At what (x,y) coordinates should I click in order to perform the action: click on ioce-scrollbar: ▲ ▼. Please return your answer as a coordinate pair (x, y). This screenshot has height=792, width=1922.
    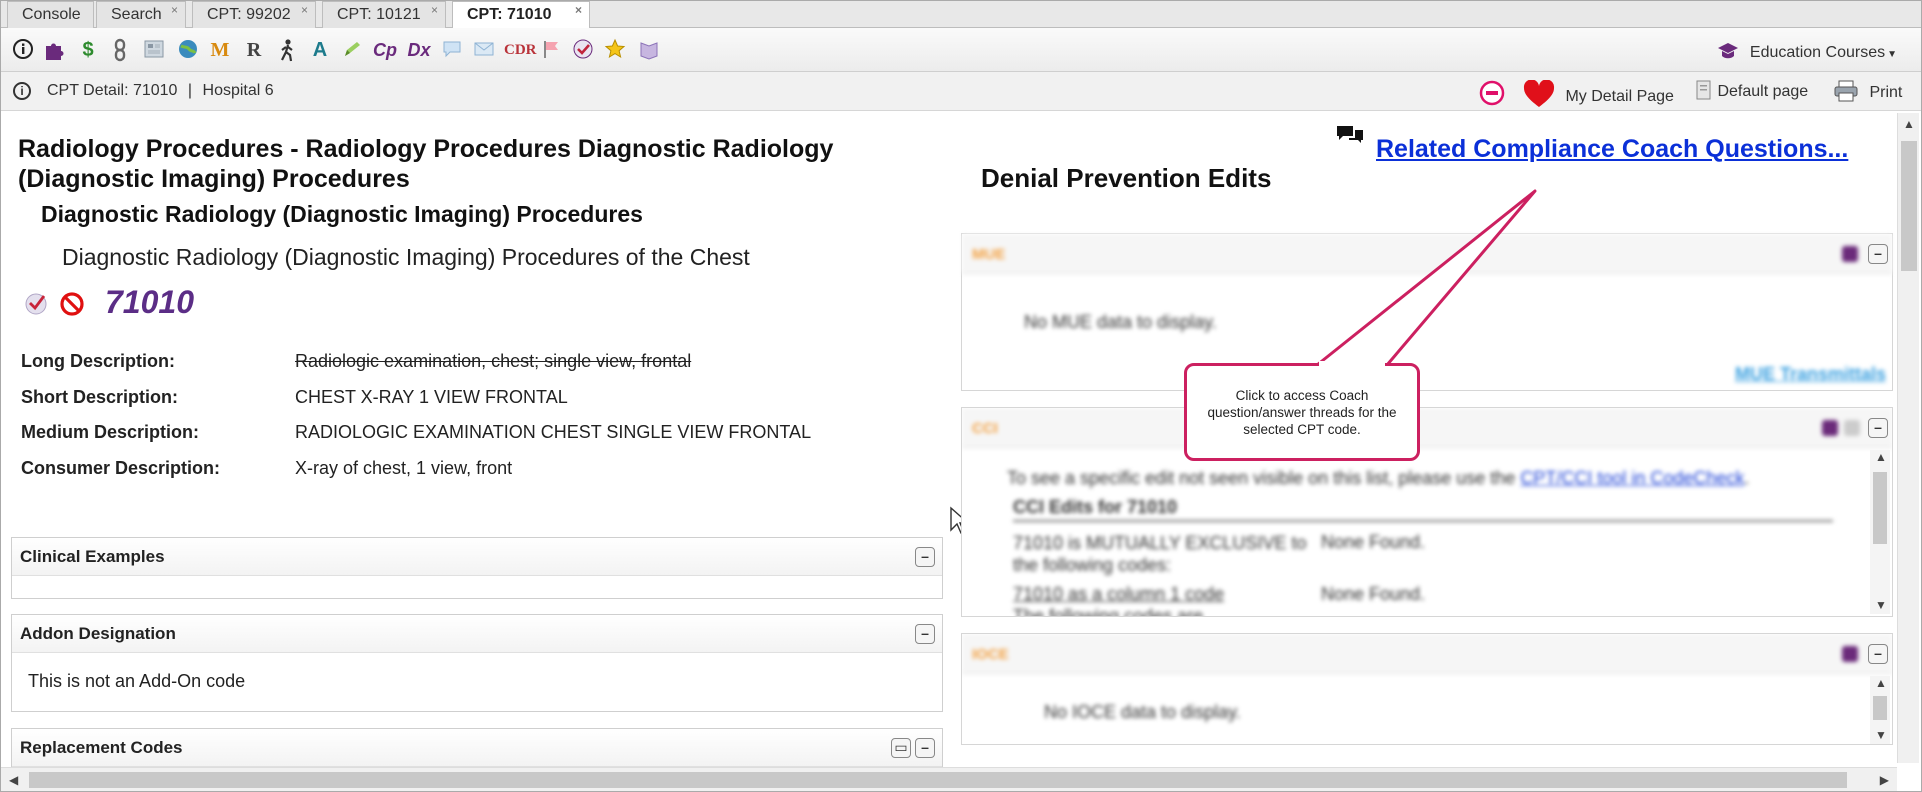
    Looking at the image, I should click on (1880, 710).